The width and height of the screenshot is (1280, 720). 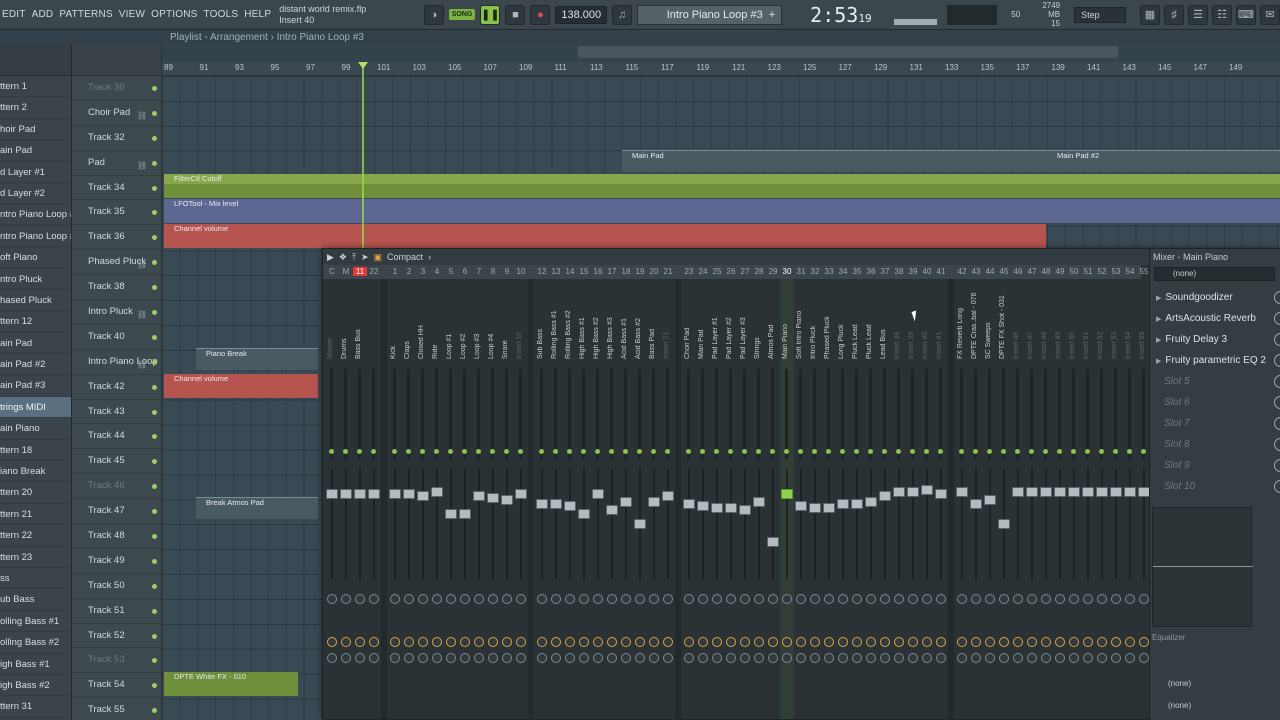 What do you see at coordinates (116, 238) in the screenshot?
I see `track-header: Track 36` at bounding box center [116, 238].